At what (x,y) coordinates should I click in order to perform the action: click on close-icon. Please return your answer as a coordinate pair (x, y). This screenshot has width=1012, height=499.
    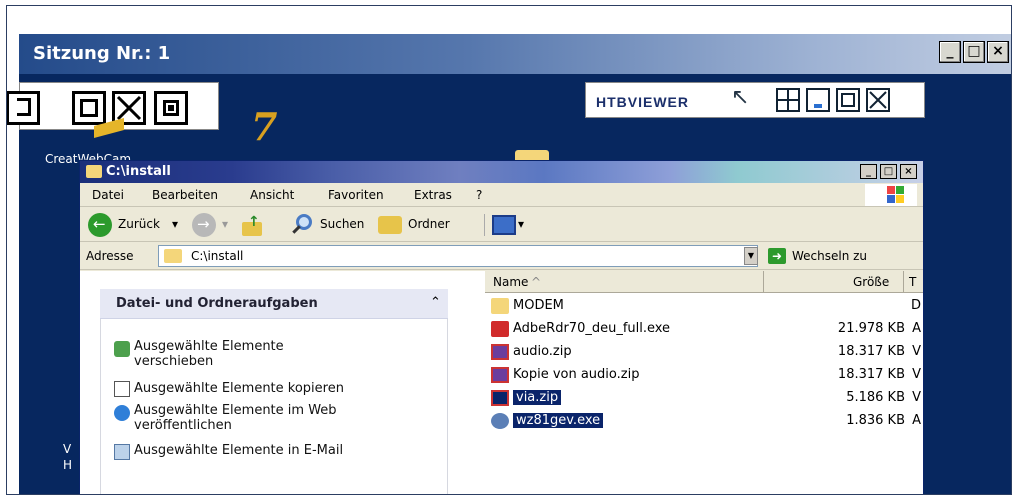
    Looking at the image, I should click on (878, 100).